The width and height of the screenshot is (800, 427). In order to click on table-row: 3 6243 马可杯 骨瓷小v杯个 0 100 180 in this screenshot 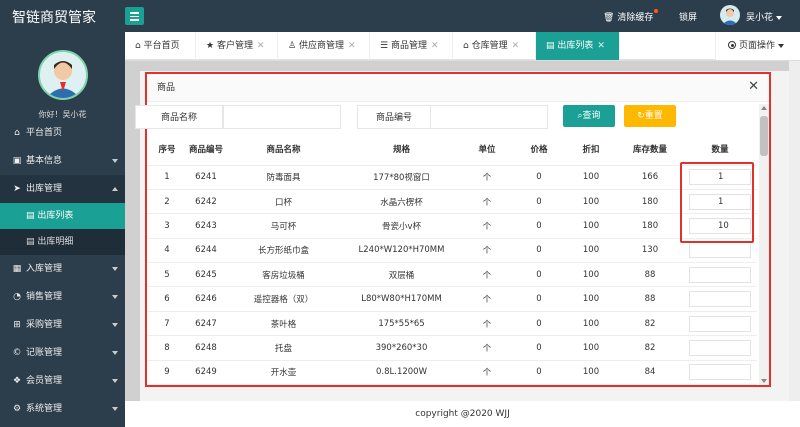, I will do `click(452, 226)`.